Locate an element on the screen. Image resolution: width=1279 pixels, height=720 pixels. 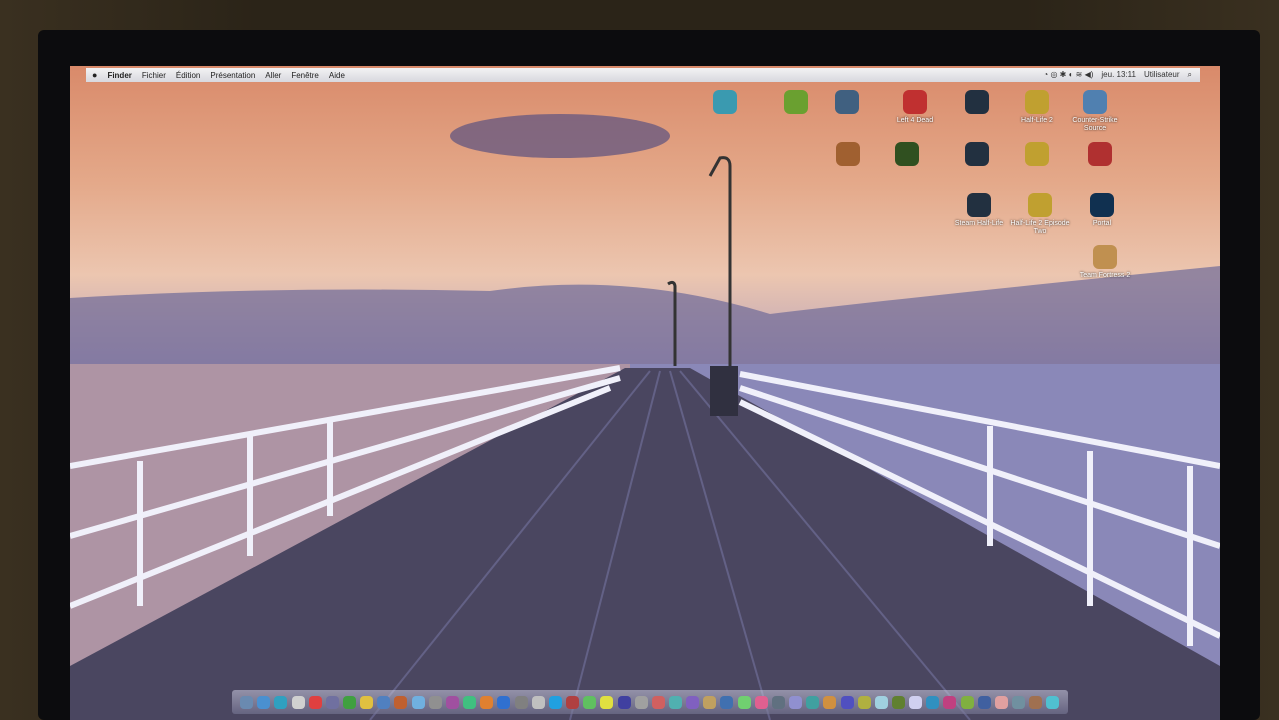
desktop-icon: Left 4 Dead is located at coordinates (915, 107).